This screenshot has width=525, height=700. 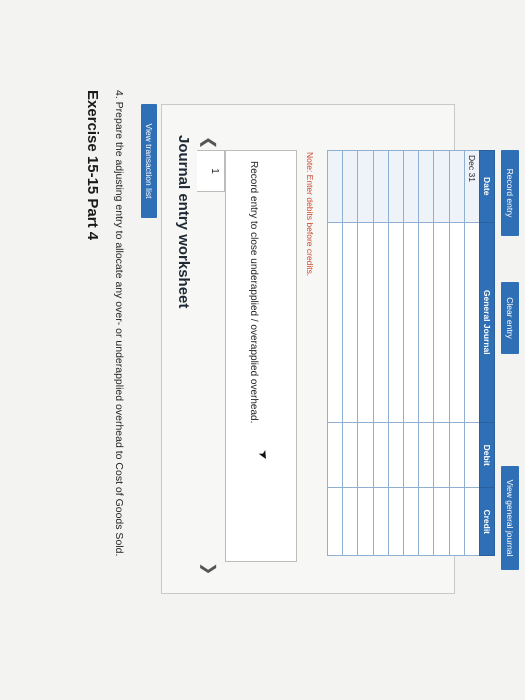 I want to click on header-debit: Debit, so click(x=487, y=455).